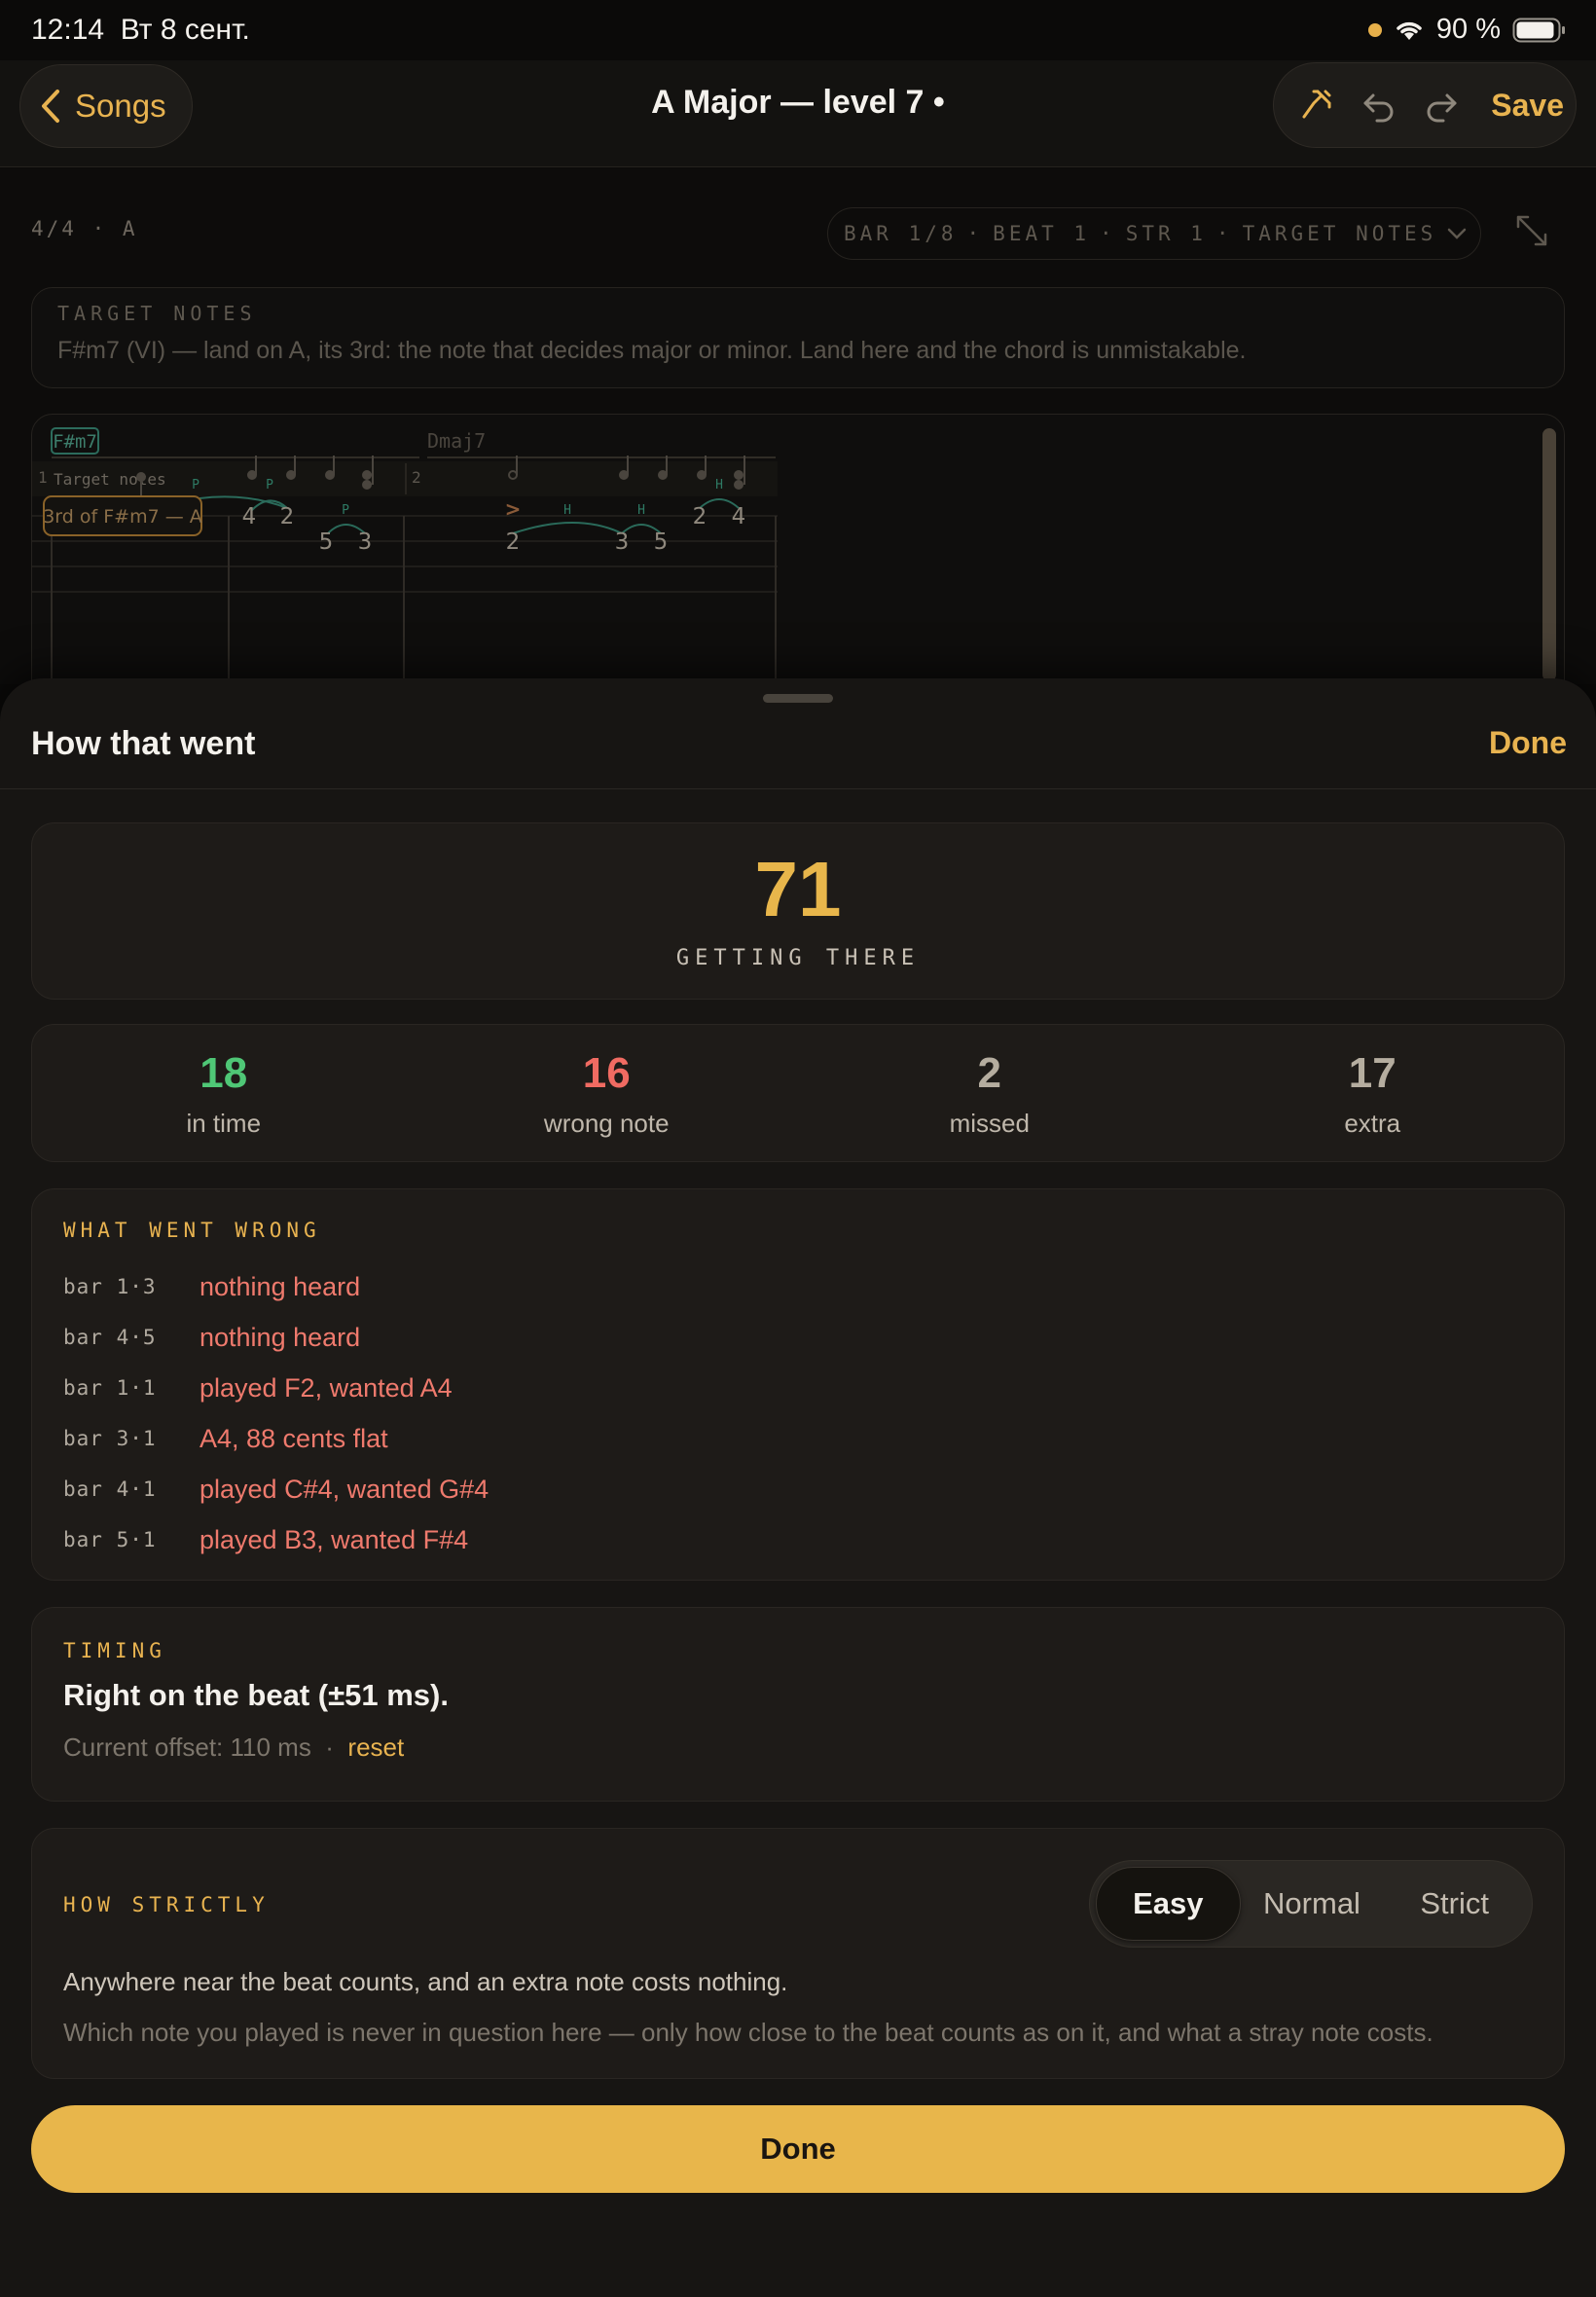  What do you see at coordinates (110, 1388) in the screenshot?
I see `mistake-position: bar 1·1` at bounding box center [110, 1388].